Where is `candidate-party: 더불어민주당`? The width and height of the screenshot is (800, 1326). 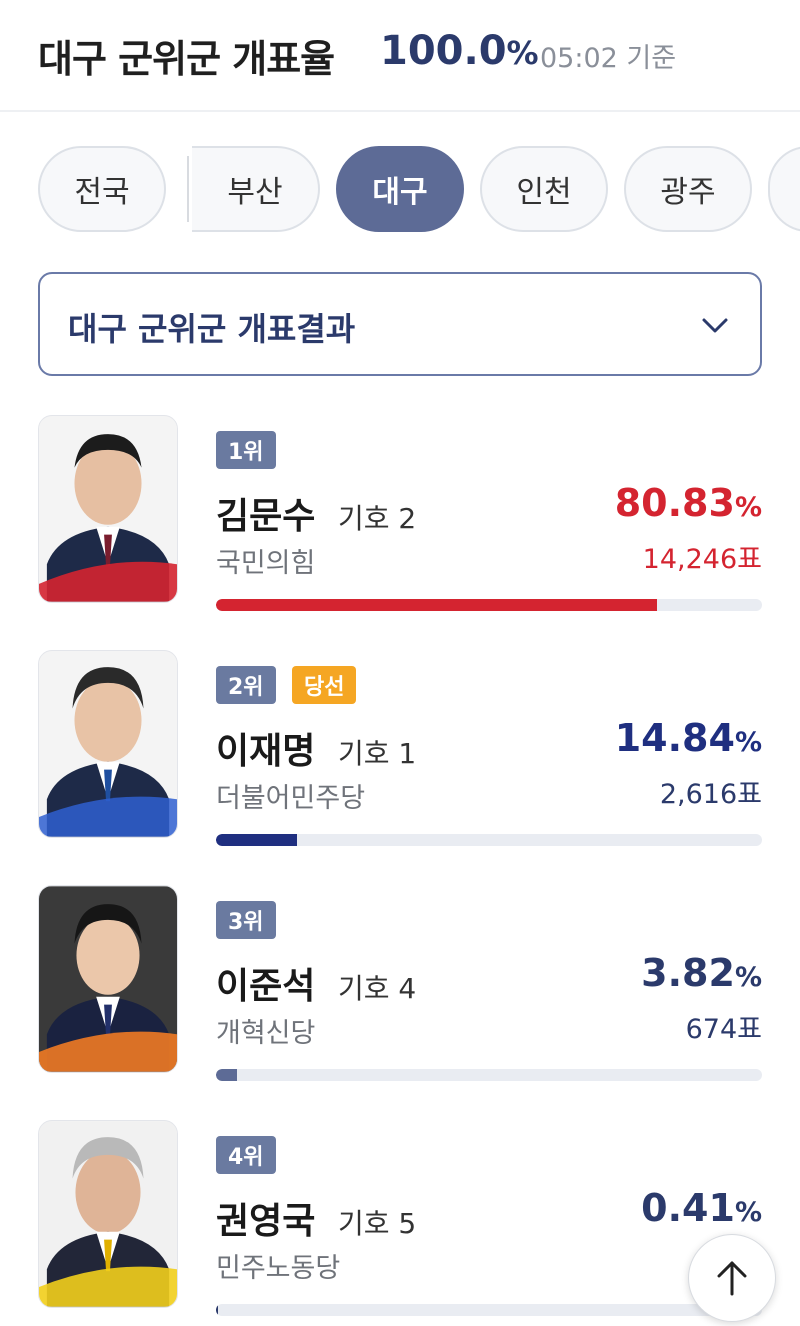
candidate-party: 더불어민주당 is located at coordinates (291, 798).